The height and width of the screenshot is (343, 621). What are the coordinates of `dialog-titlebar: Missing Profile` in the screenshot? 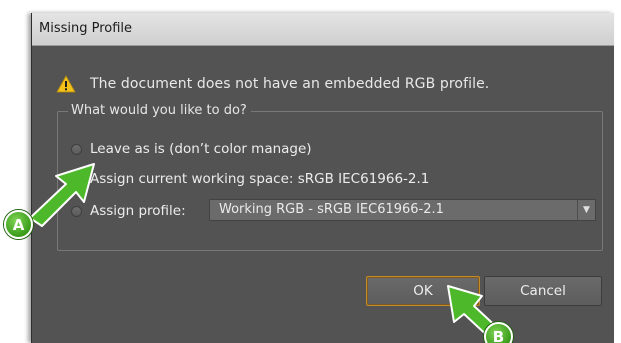 It's located at (323, 29).